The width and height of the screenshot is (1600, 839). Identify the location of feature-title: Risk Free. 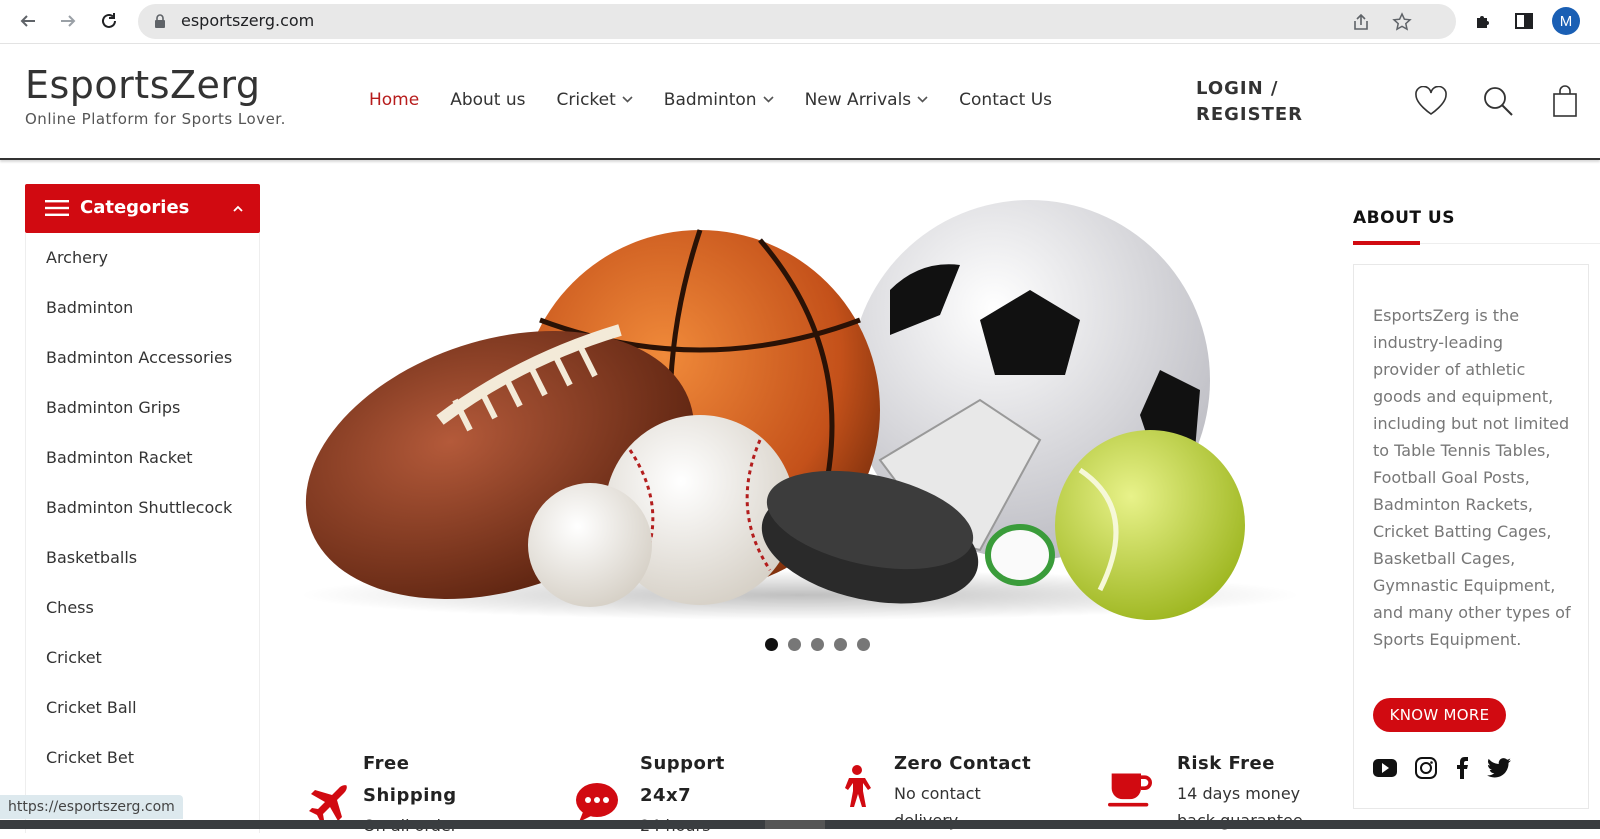
(1226, 763).